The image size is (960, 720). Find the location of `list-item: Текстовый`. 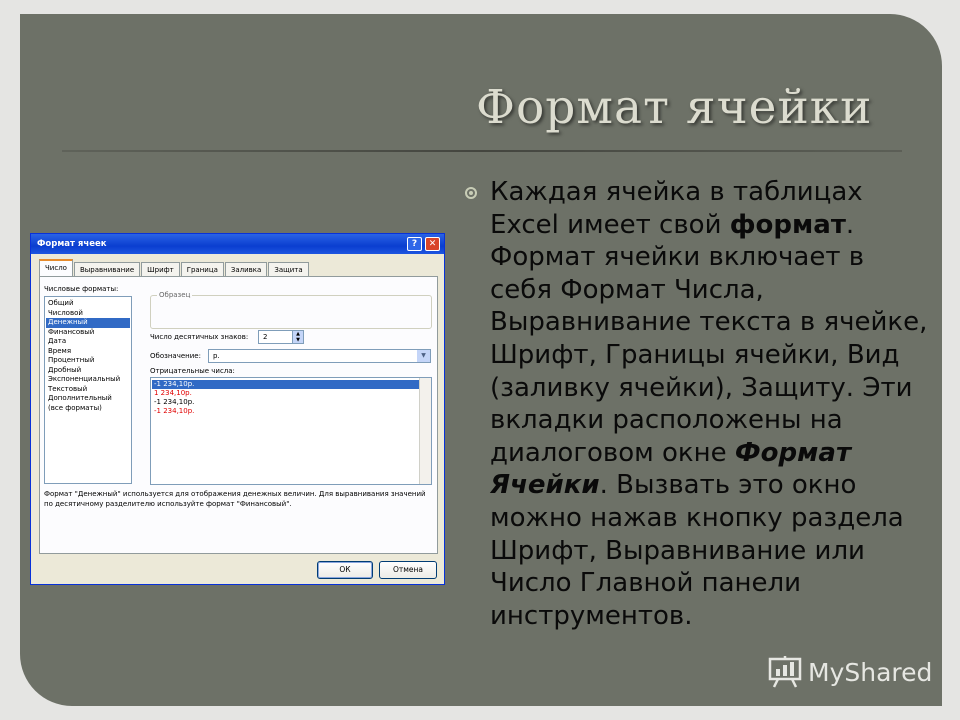

list-item: Текстовый is located at coordinates (88, 390).